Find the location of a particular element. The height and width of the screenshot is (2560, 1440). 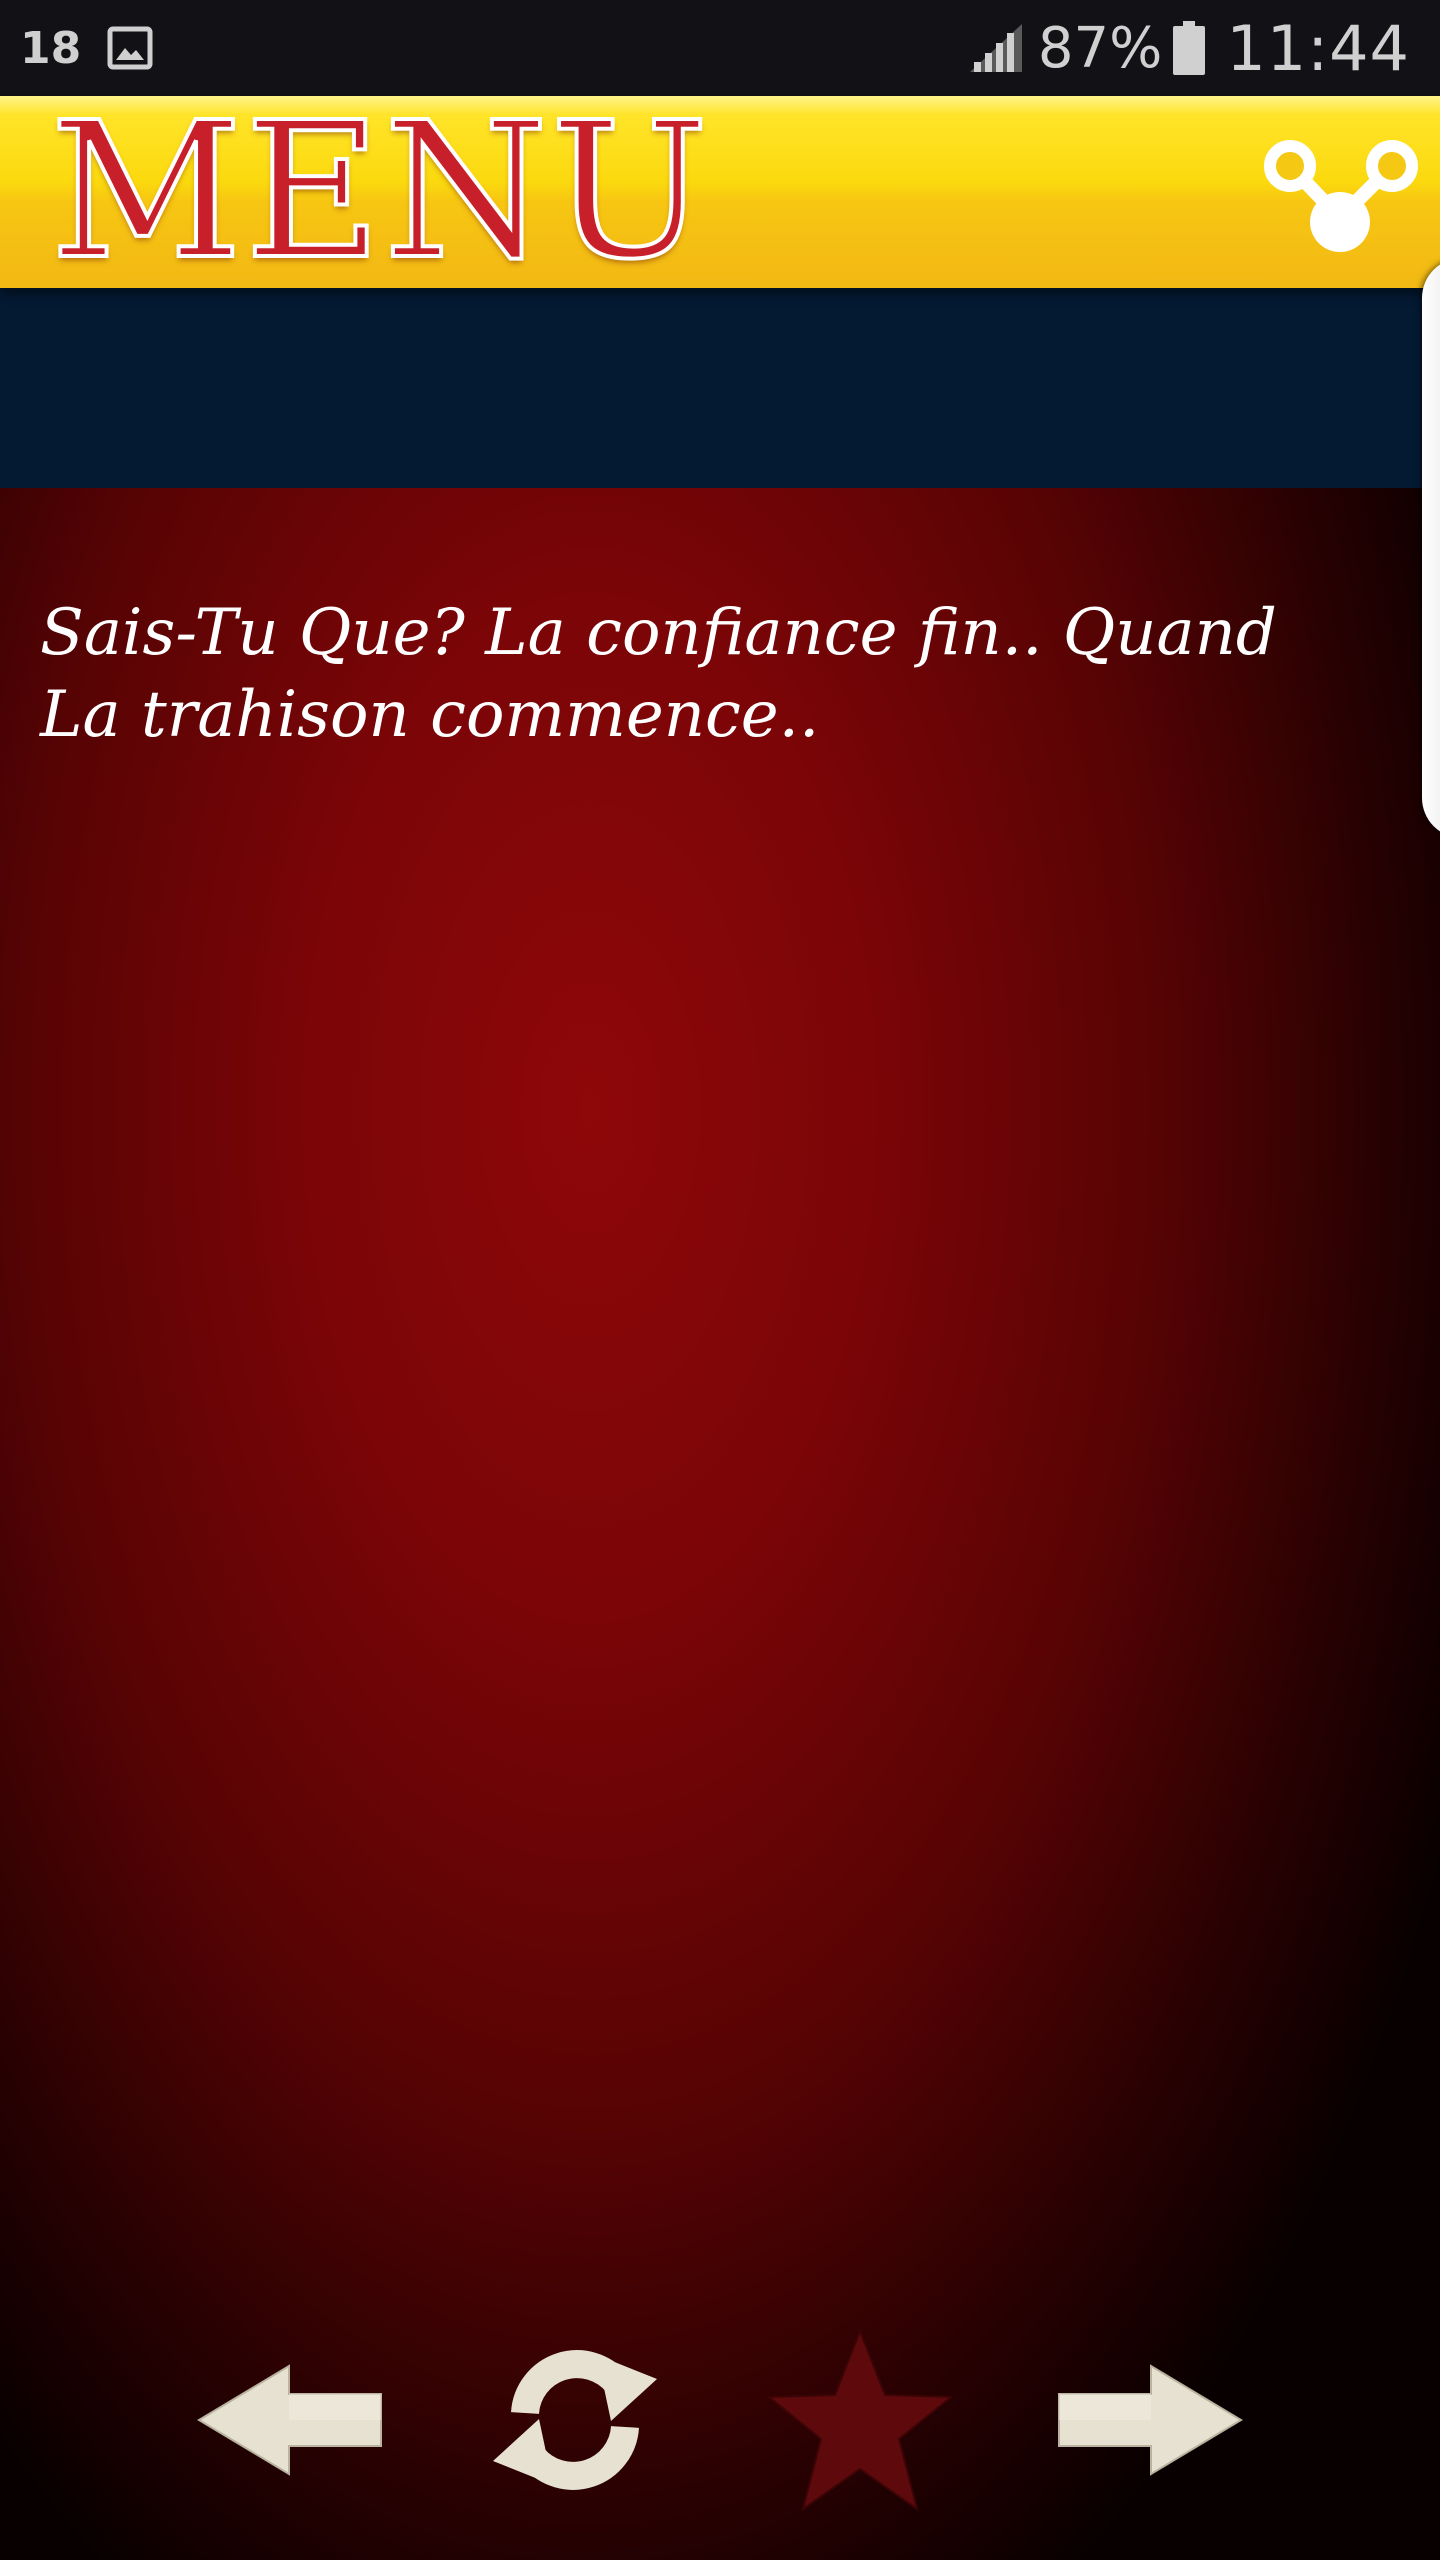

previous-button is located at coordinates (290, 2420).